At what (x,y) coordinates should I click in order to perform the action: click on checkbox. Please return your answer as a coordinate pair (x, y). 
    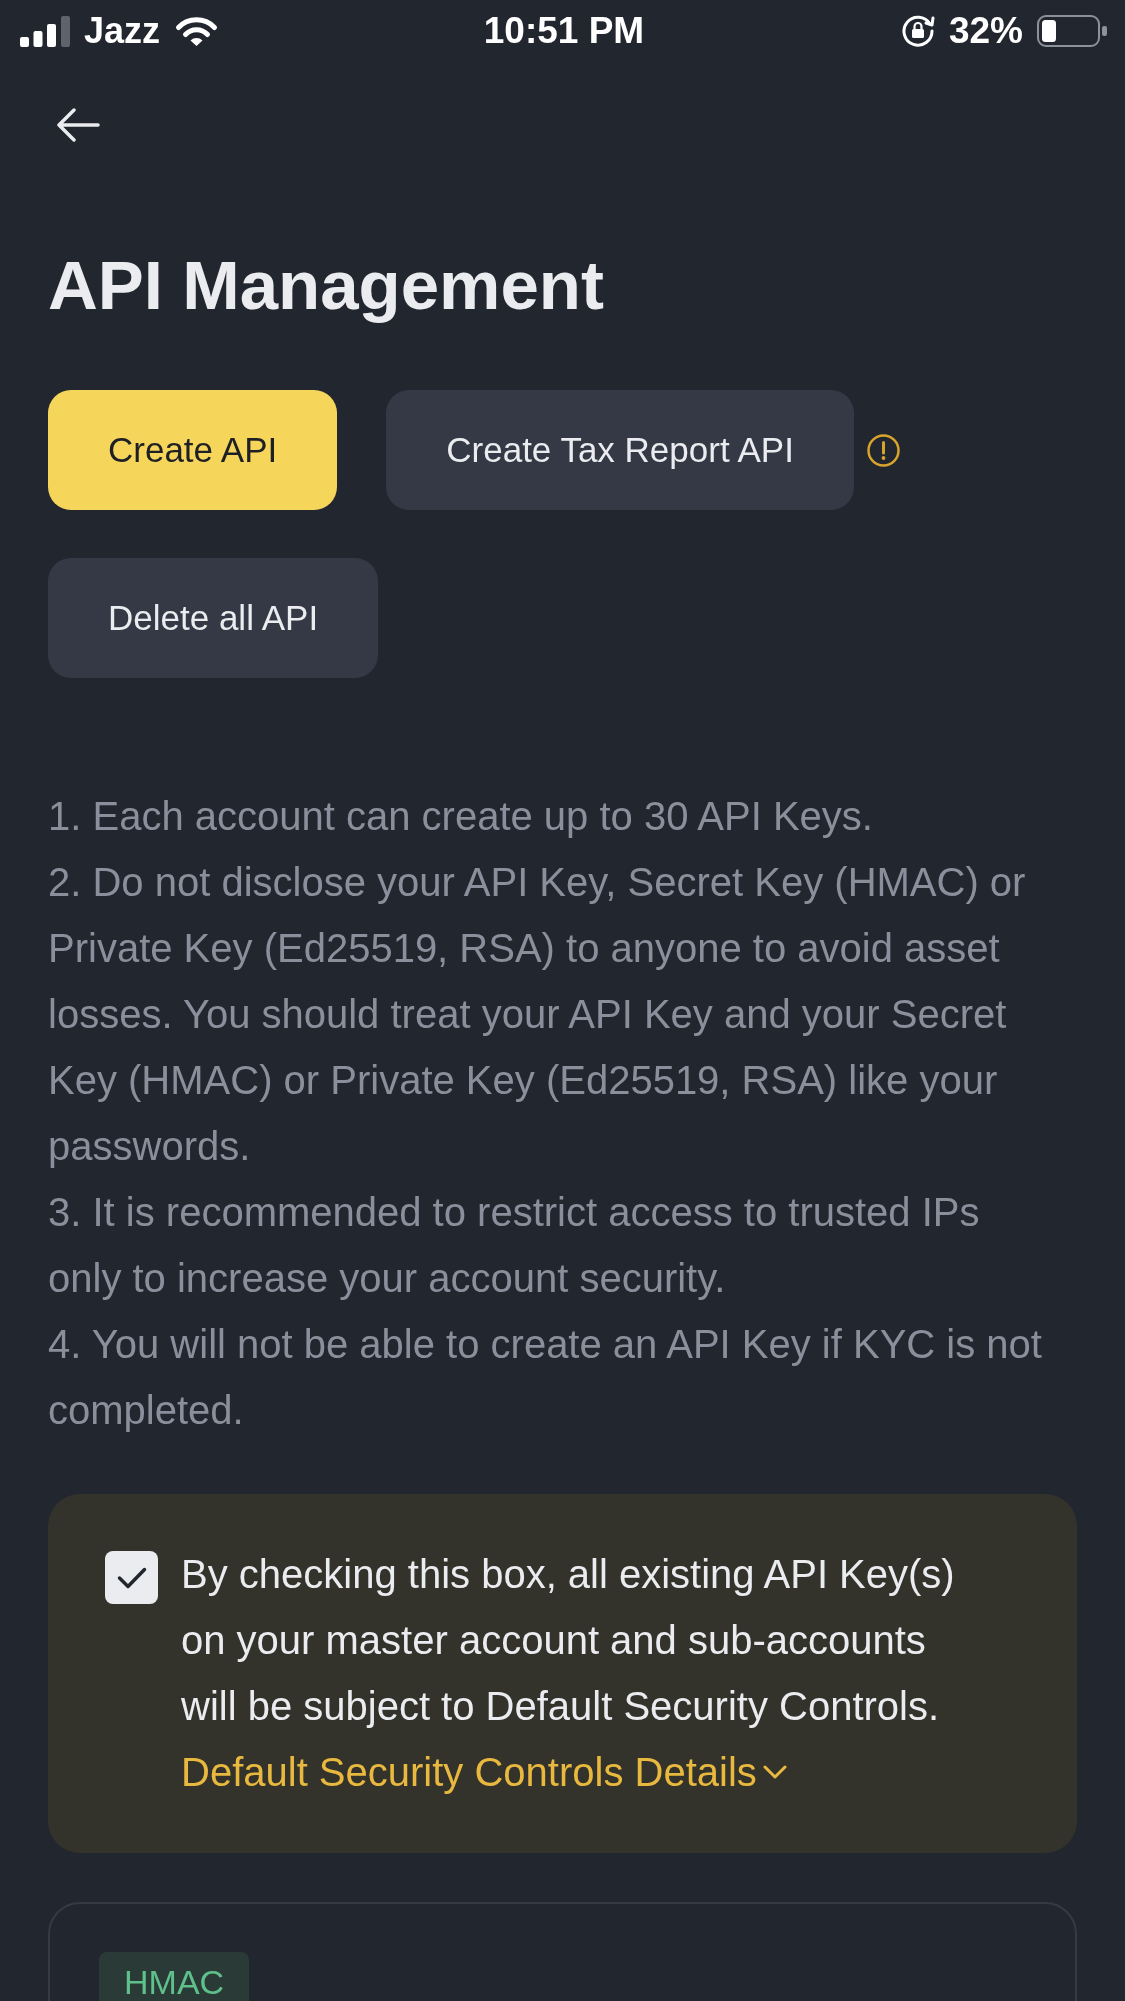
    Looking at the image, I should click on (131, 1577).